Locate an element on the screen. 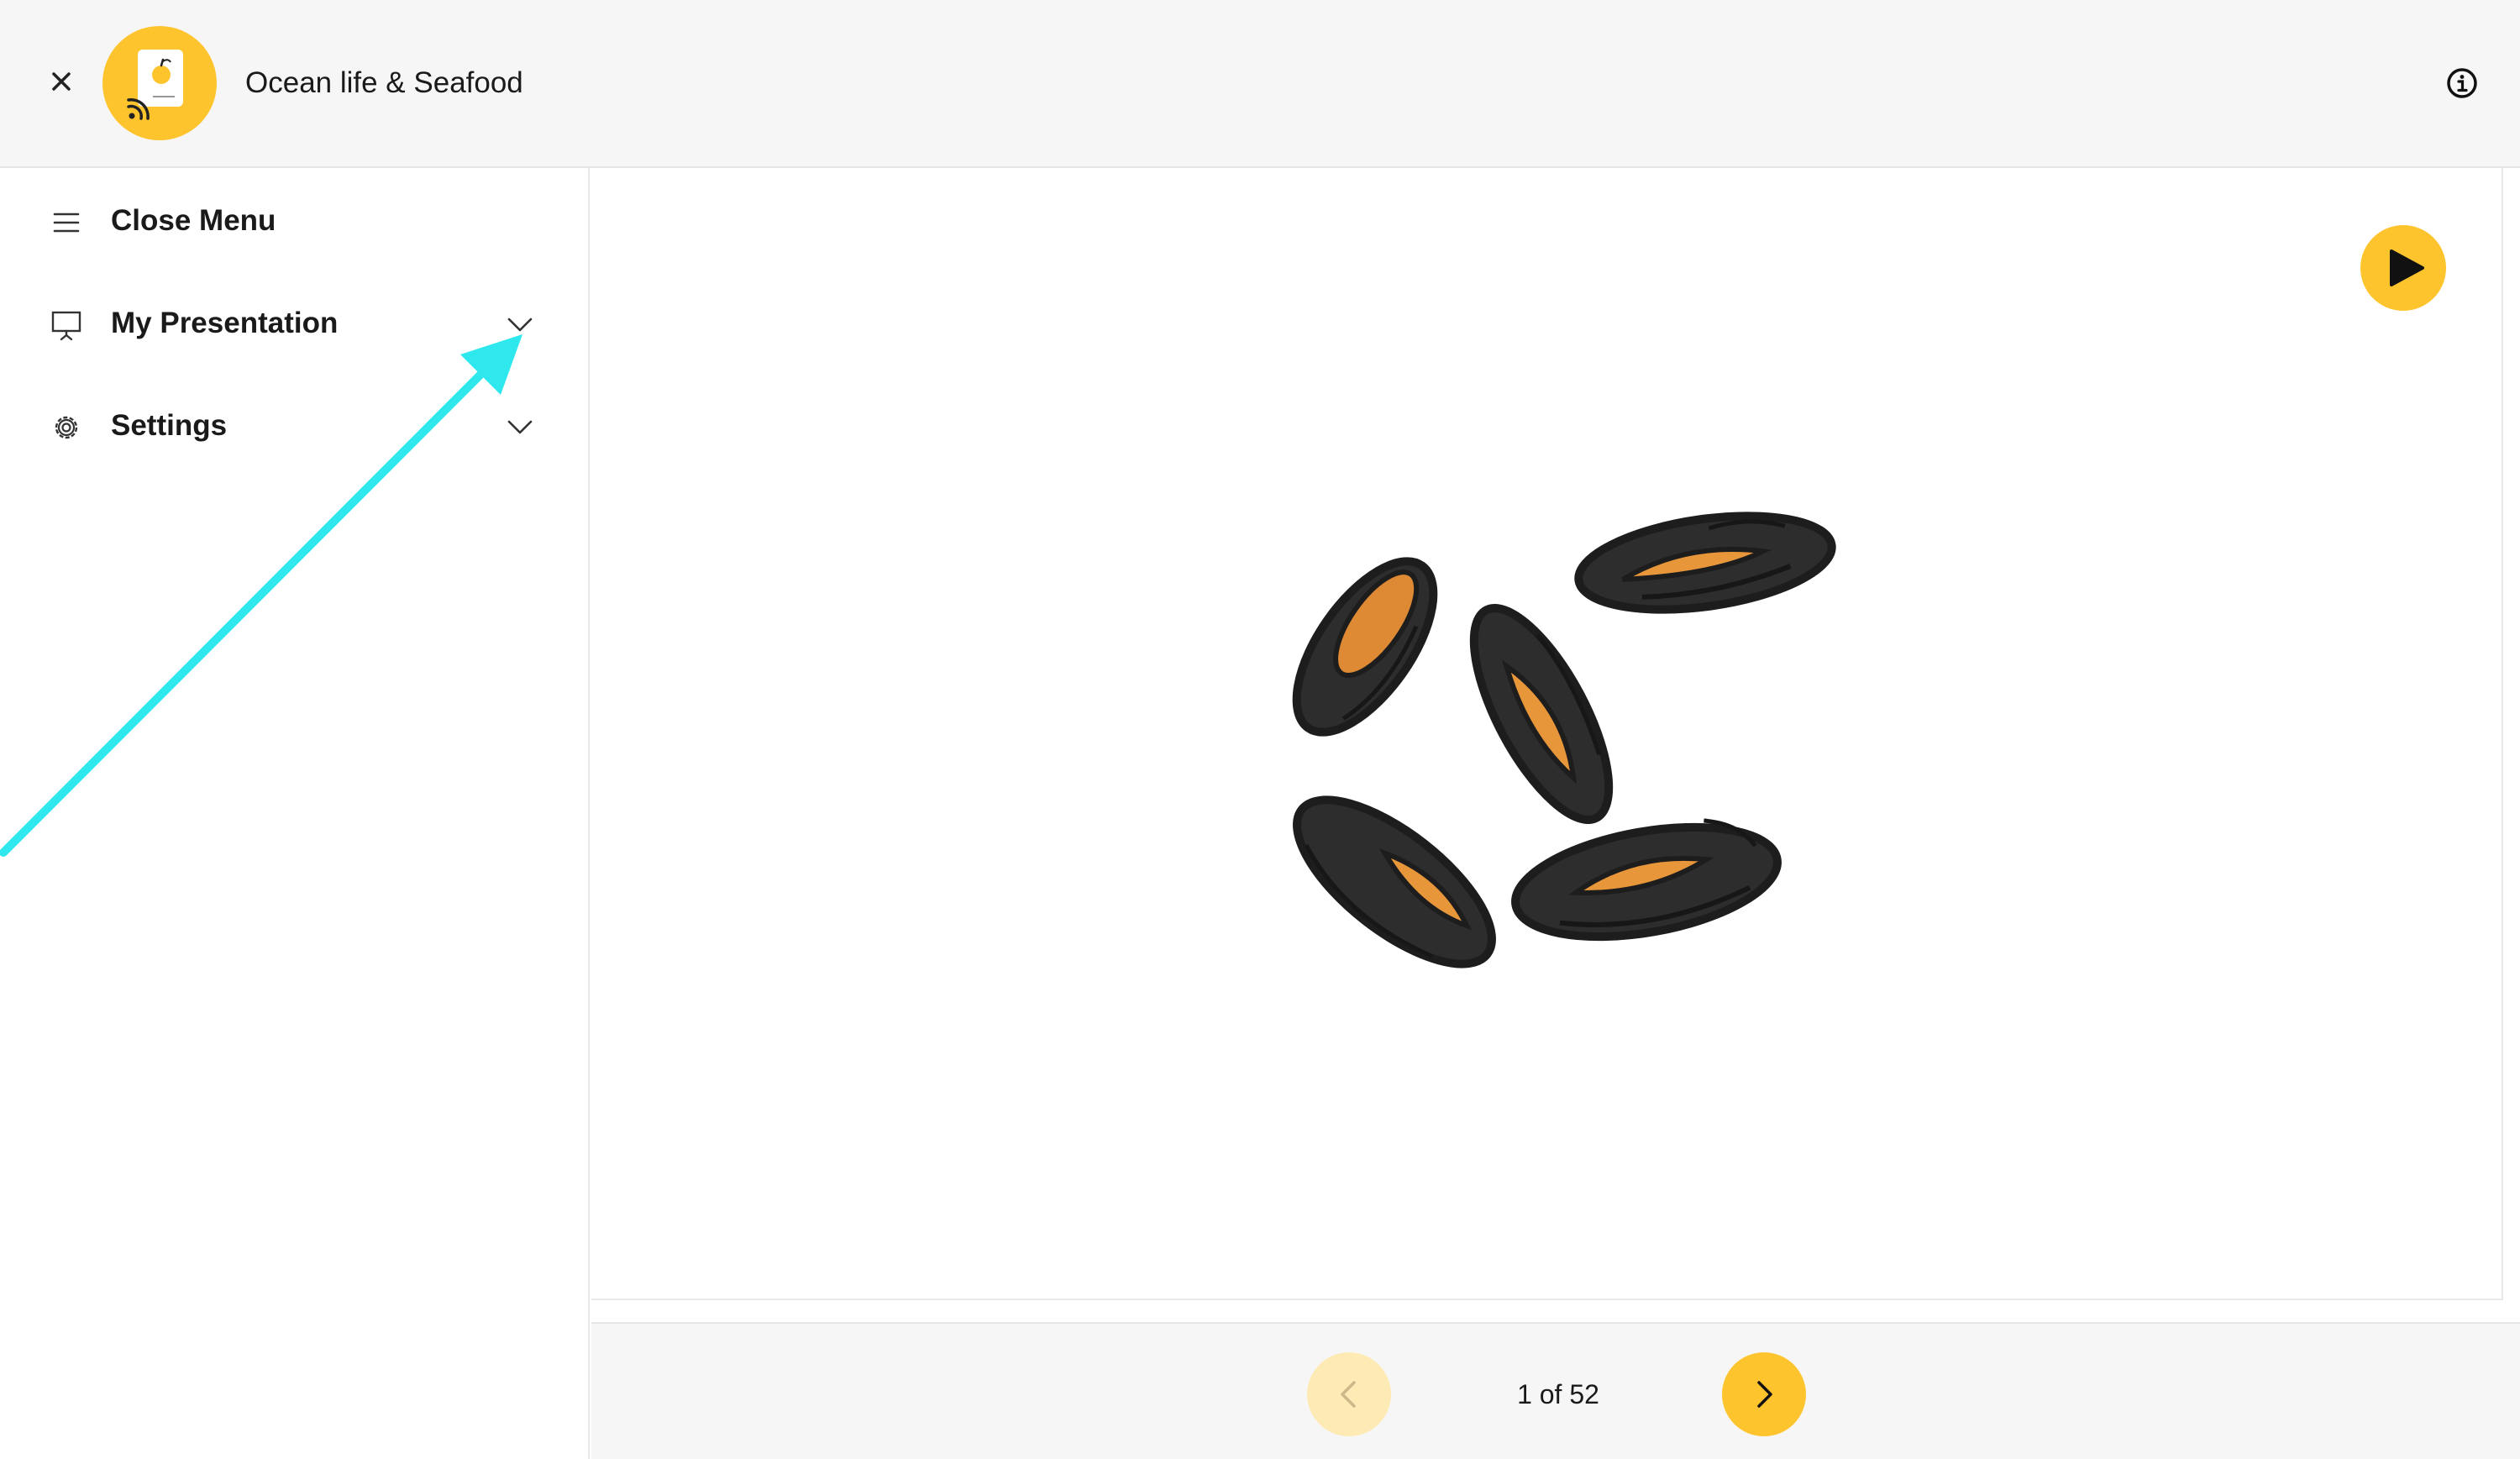 This screenshot has width=2520, height=1459. app-header: Ocean life & Seafood is located at coordinates (1260, 84).